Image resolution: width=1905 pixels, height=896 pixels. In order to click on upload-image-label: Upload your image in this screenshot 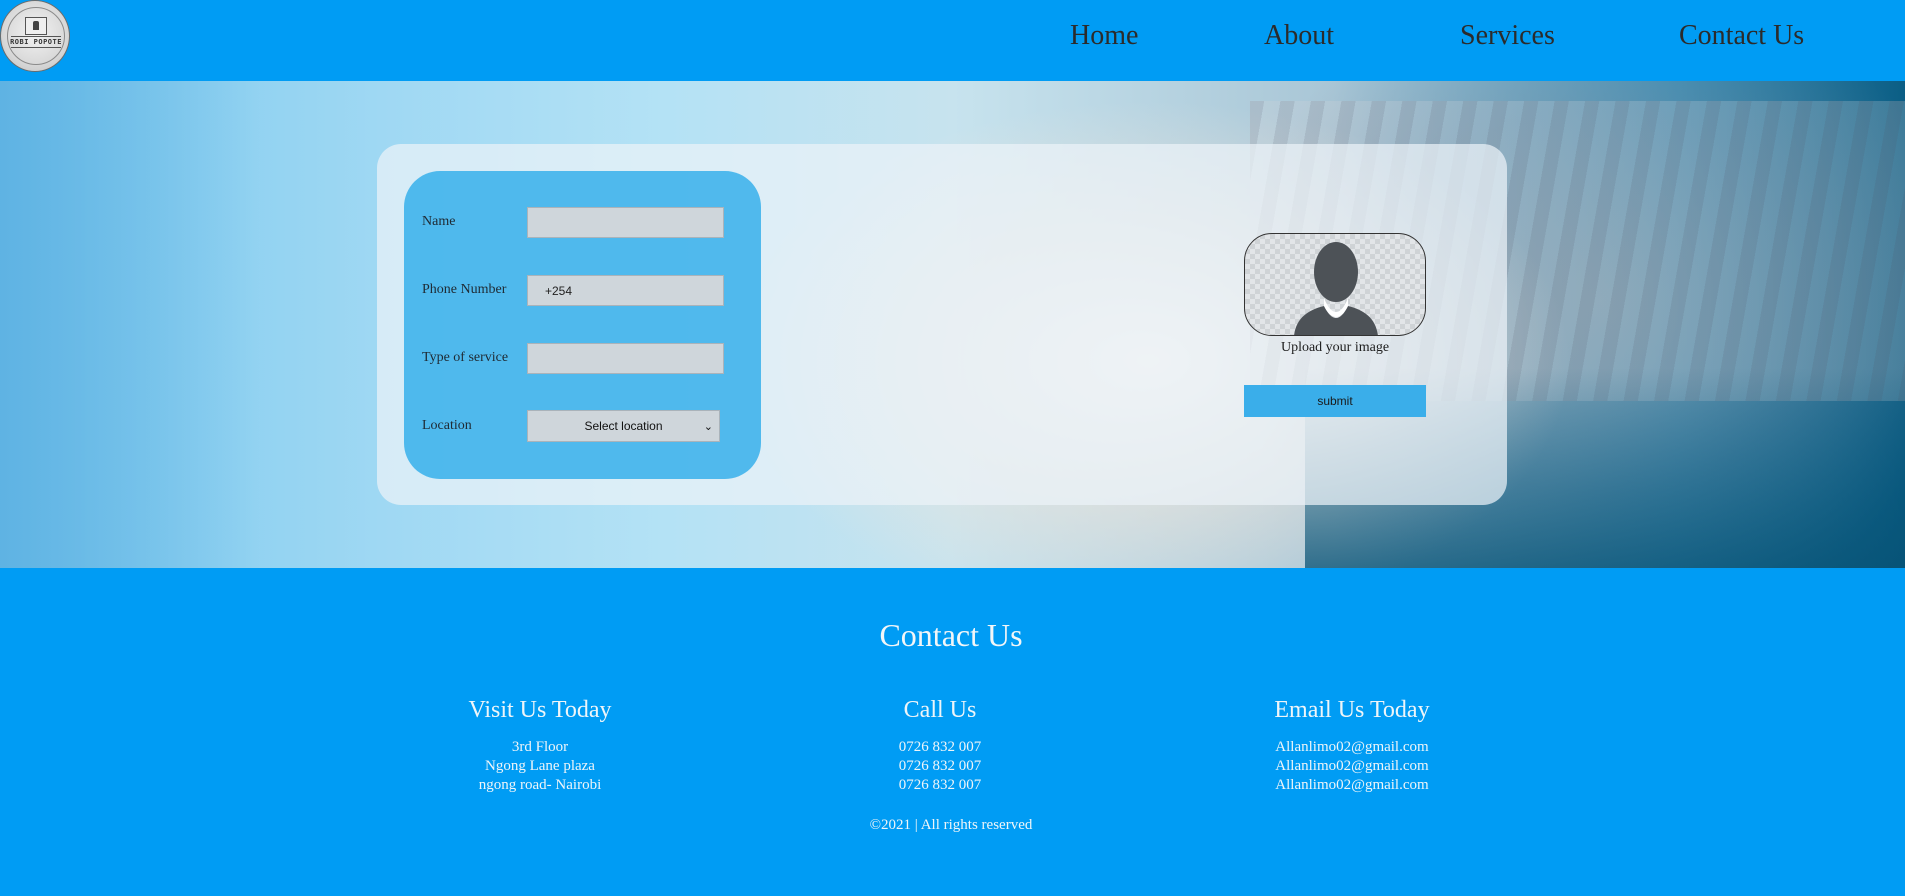, I will do `click(1335, 347)`.